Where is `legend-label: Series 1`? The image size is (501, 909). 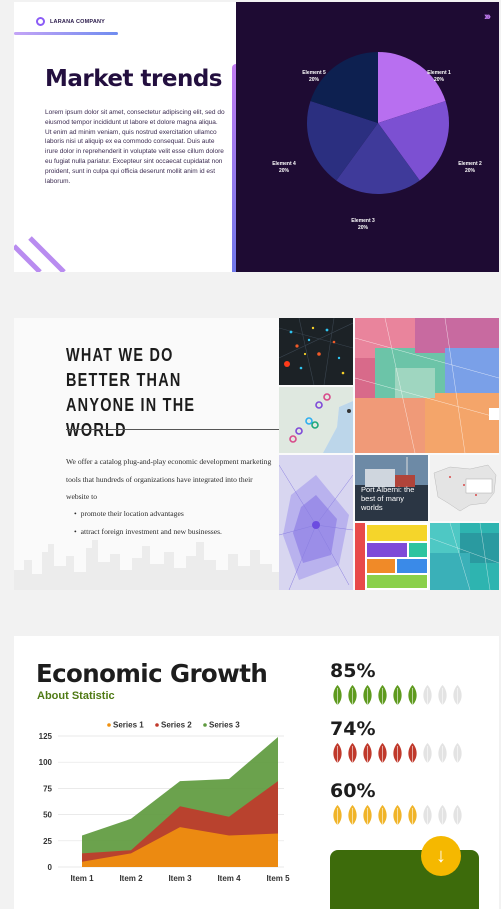
legend-label: Series 1 is located at coordinates (128, 725).